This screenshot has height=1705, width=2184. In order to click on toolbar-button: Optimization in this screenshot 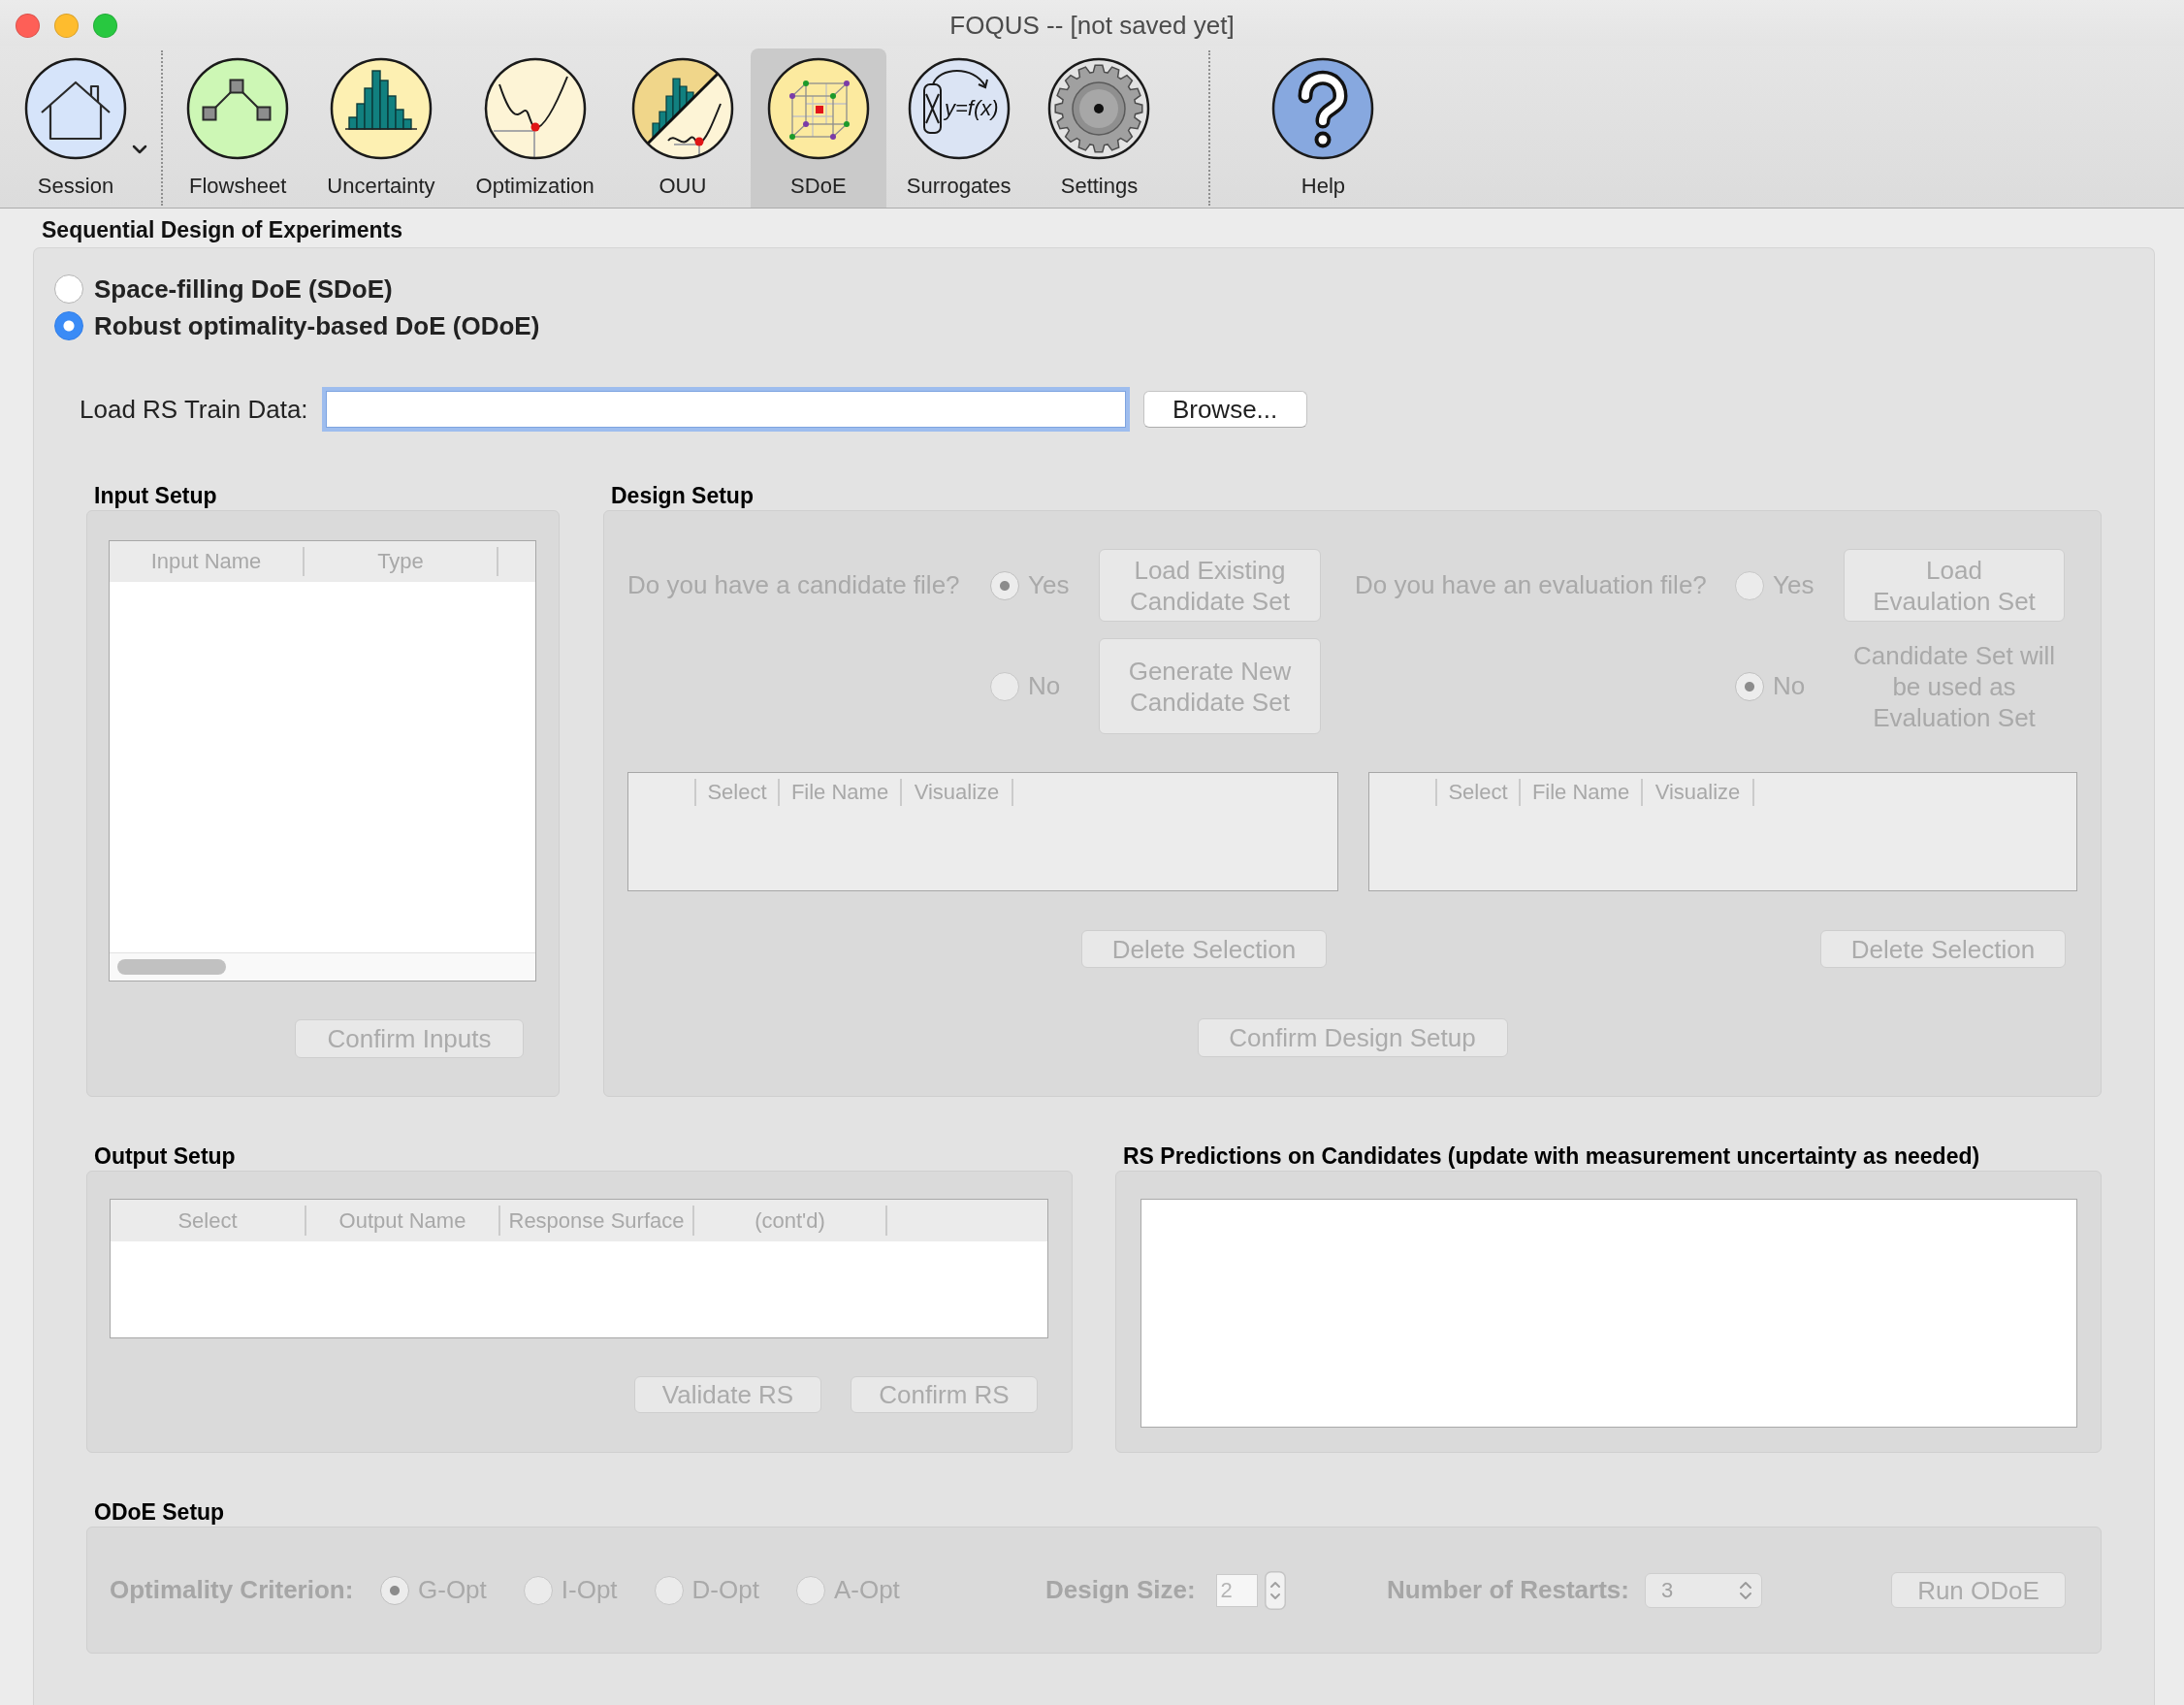, I will do `click(535, 128)`.